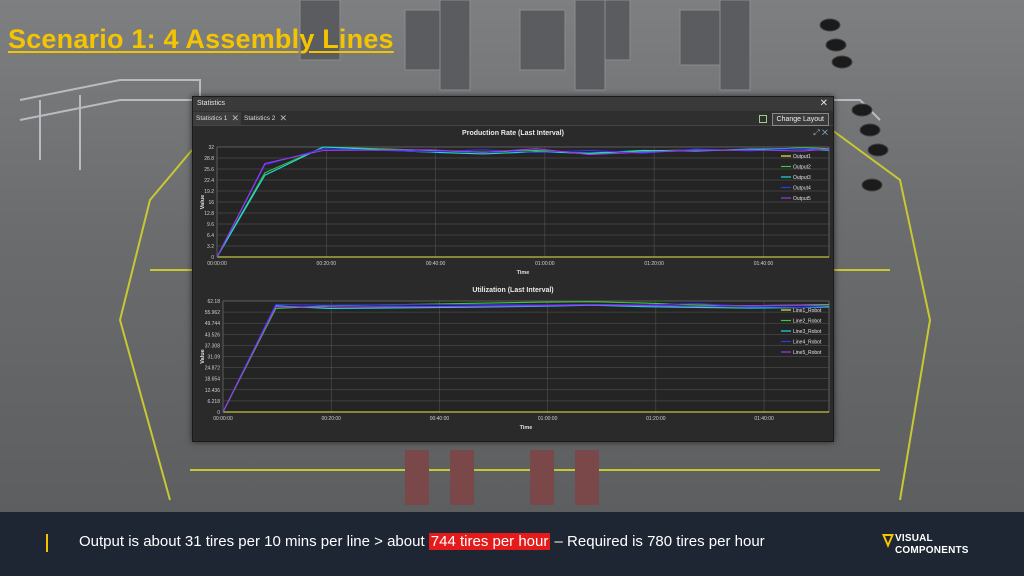 The image size is (1024, 576). I want to click on slide-title: Scenario 1: 4 Assembly Lines, so click(201, 39).